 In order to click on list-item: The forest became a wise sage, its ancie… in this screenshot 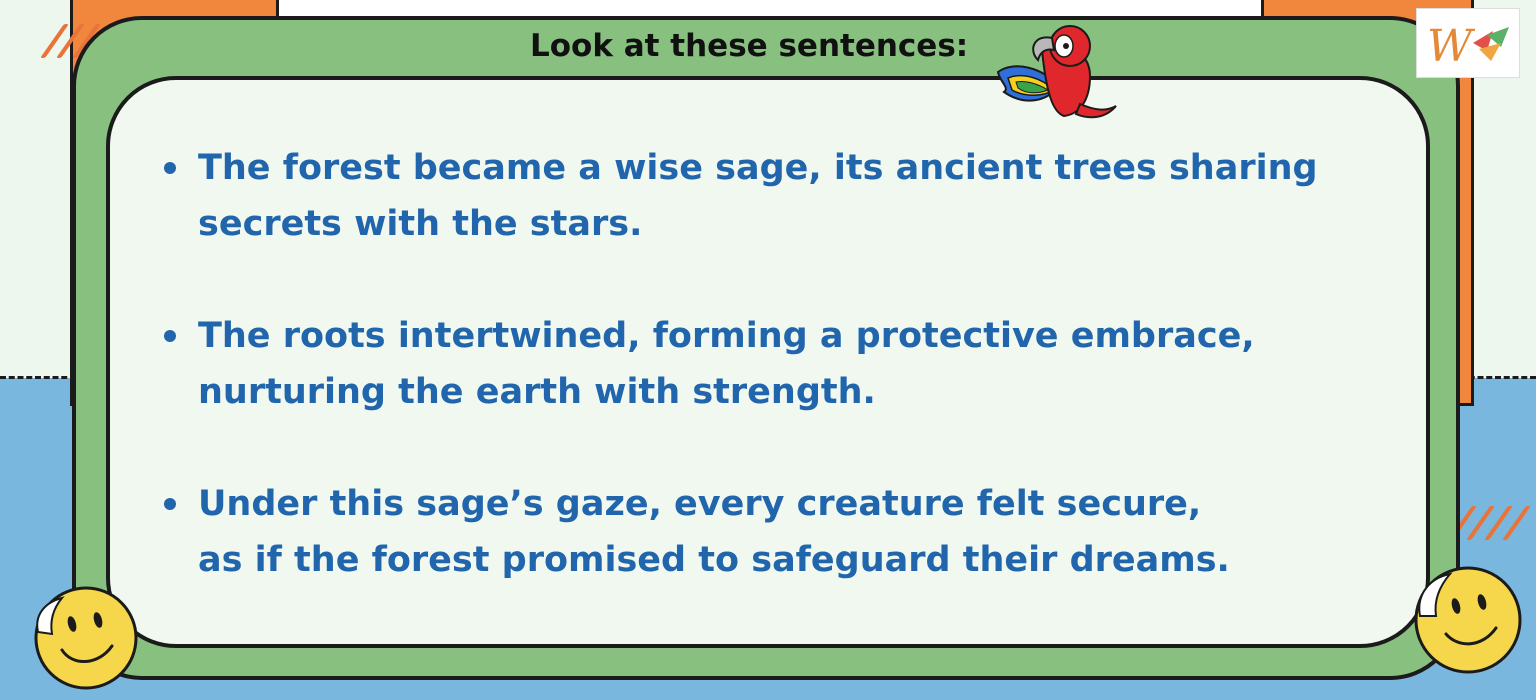, I will do `click(770, 196)`.